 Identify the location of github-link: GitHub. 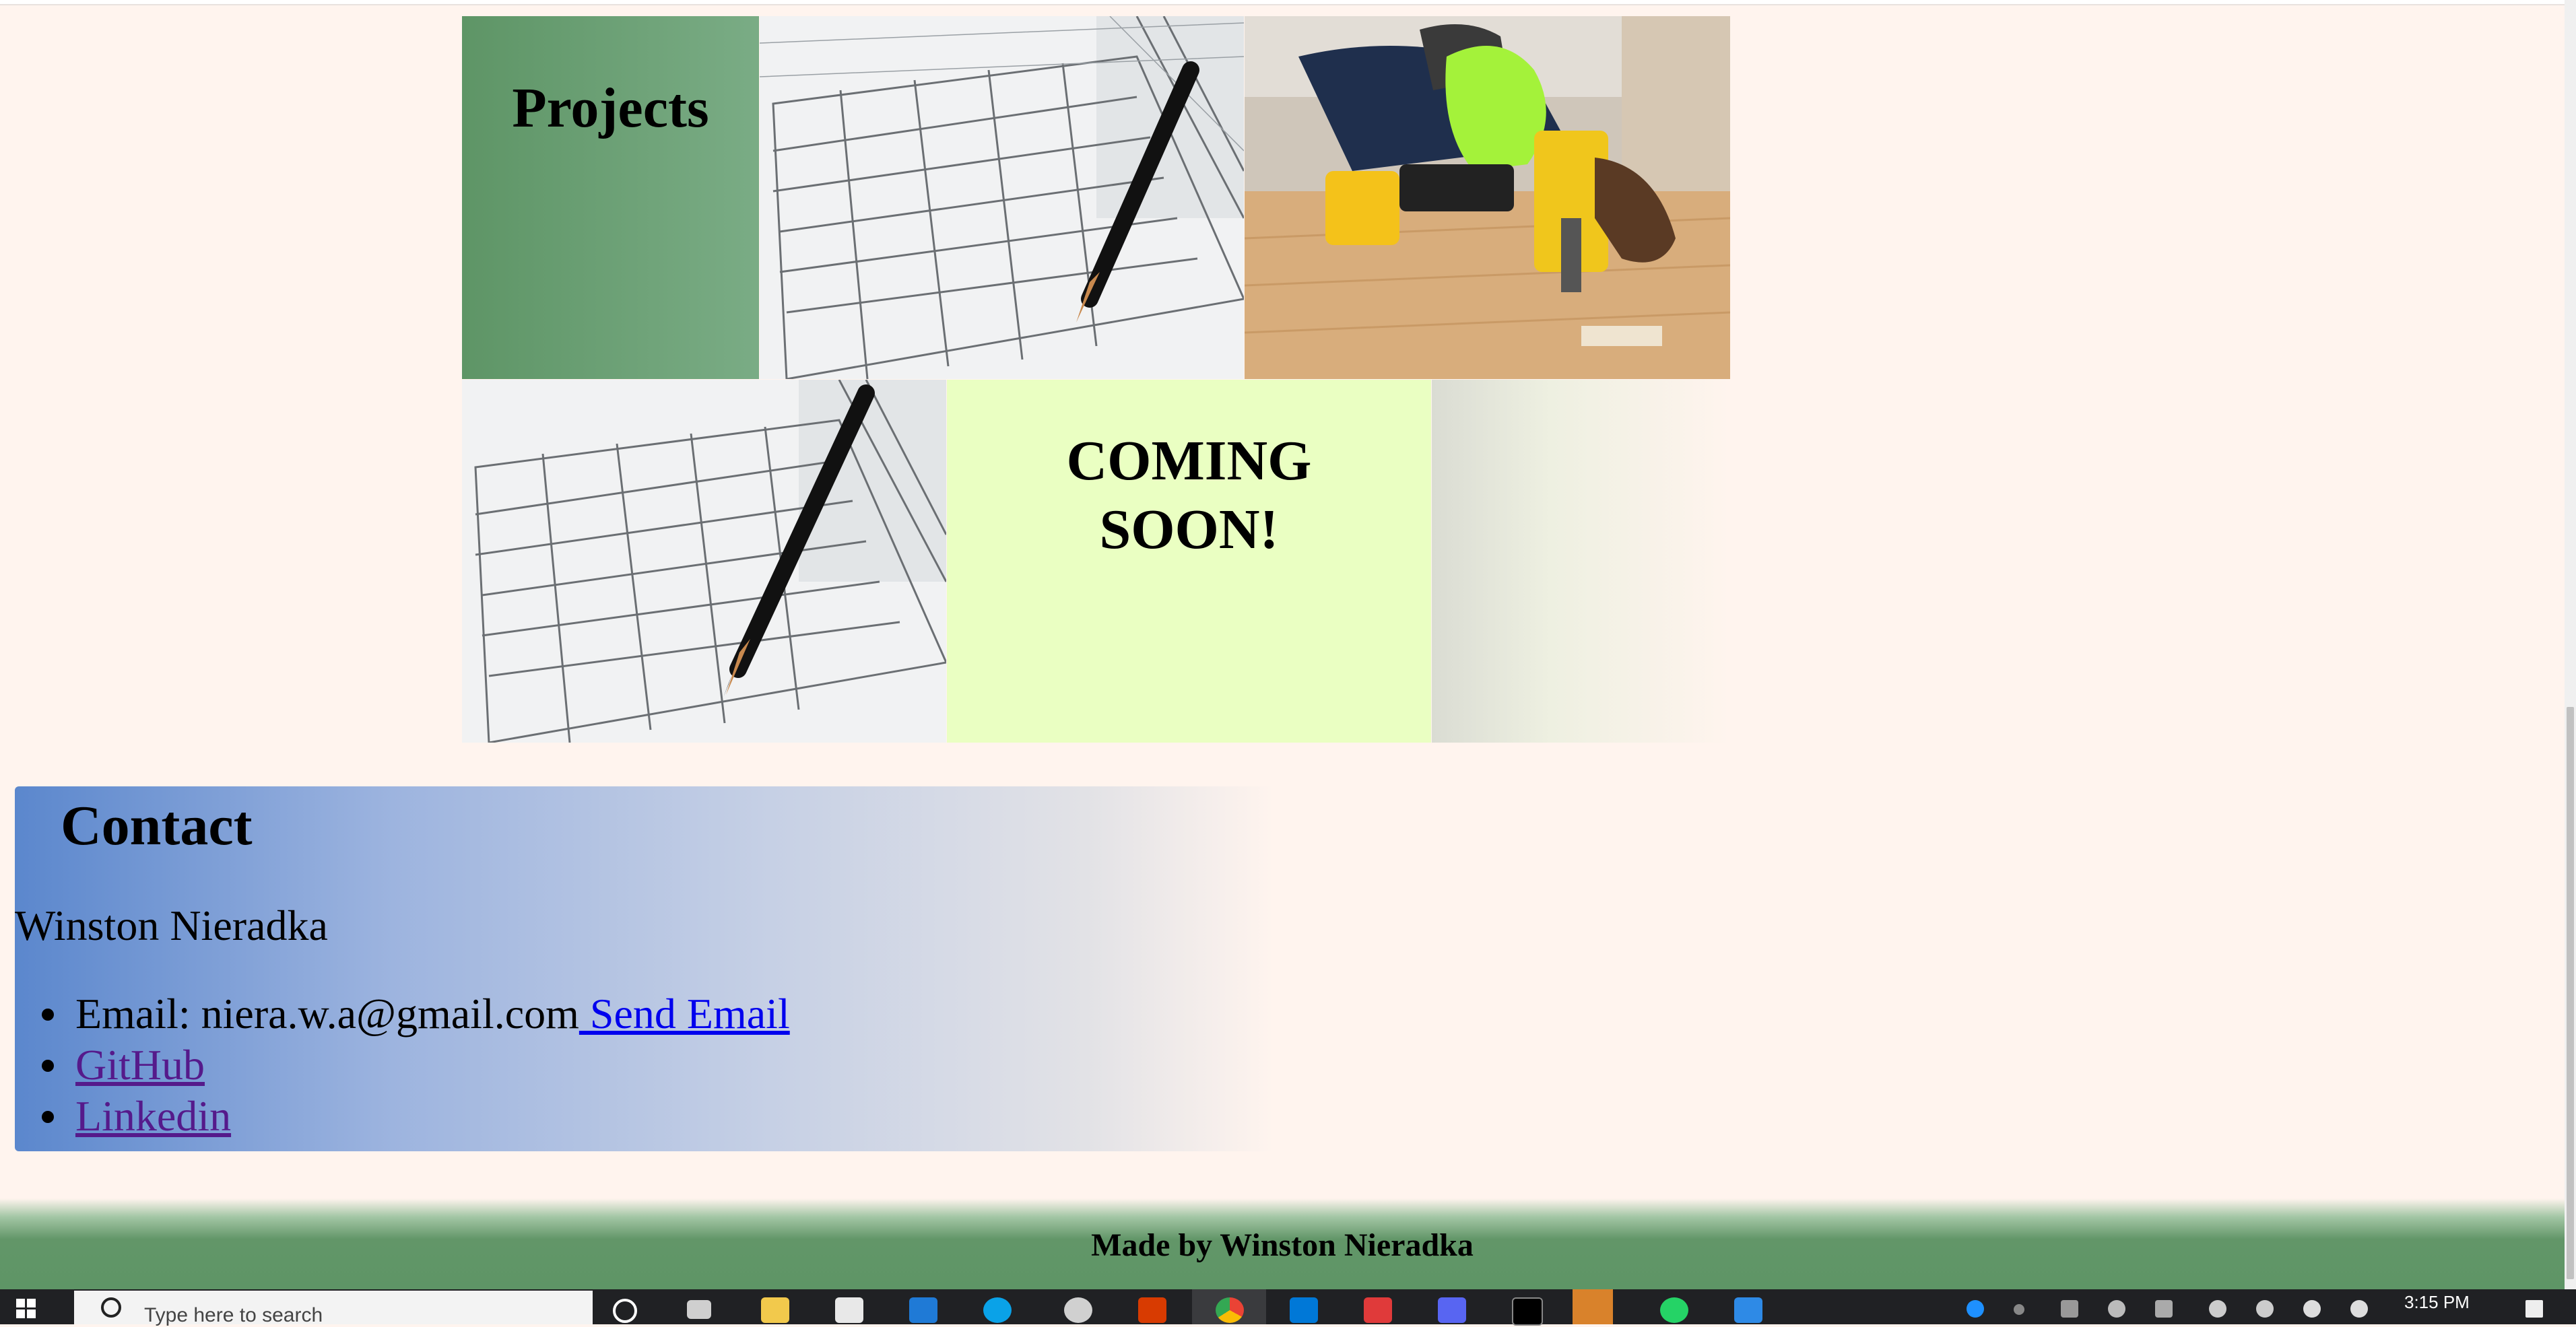
(140, 1065).